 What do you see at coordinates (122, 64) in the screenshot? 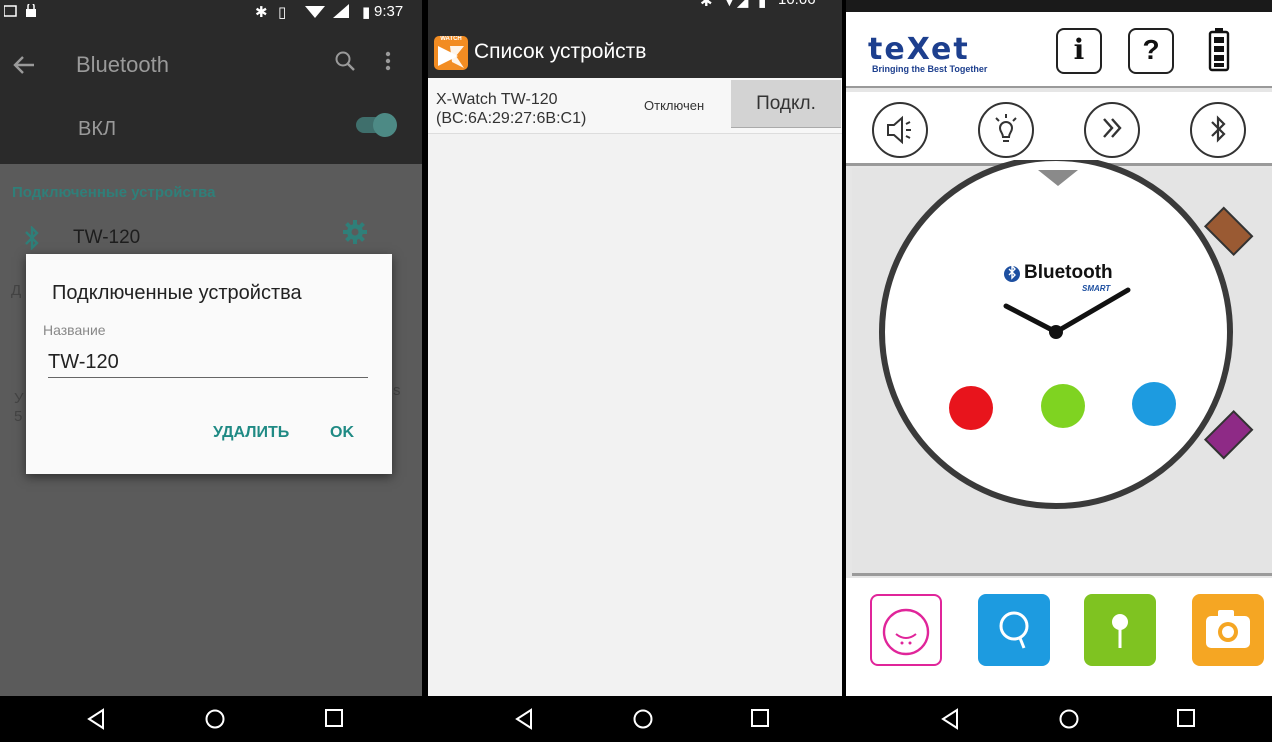
I see `page-title: Bluetooth` at bounding box center [122, 64].